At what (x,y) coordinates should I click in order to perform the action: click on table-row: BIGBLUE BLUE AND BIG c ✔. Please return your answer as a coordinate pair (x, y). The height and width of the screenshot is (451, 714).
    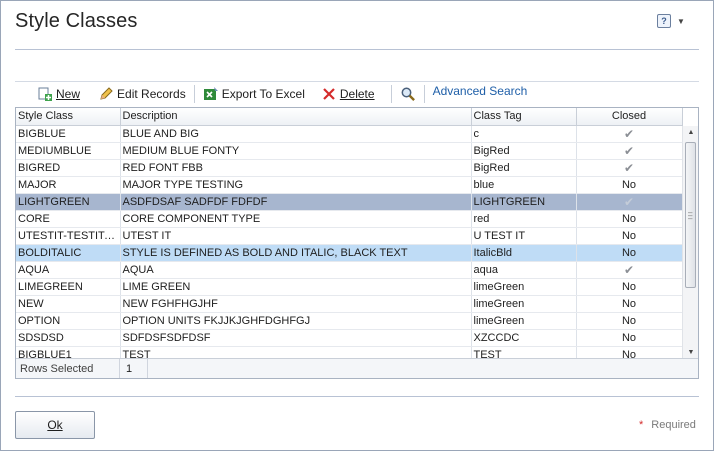
    Looking at the image, I should click on (349, 134).